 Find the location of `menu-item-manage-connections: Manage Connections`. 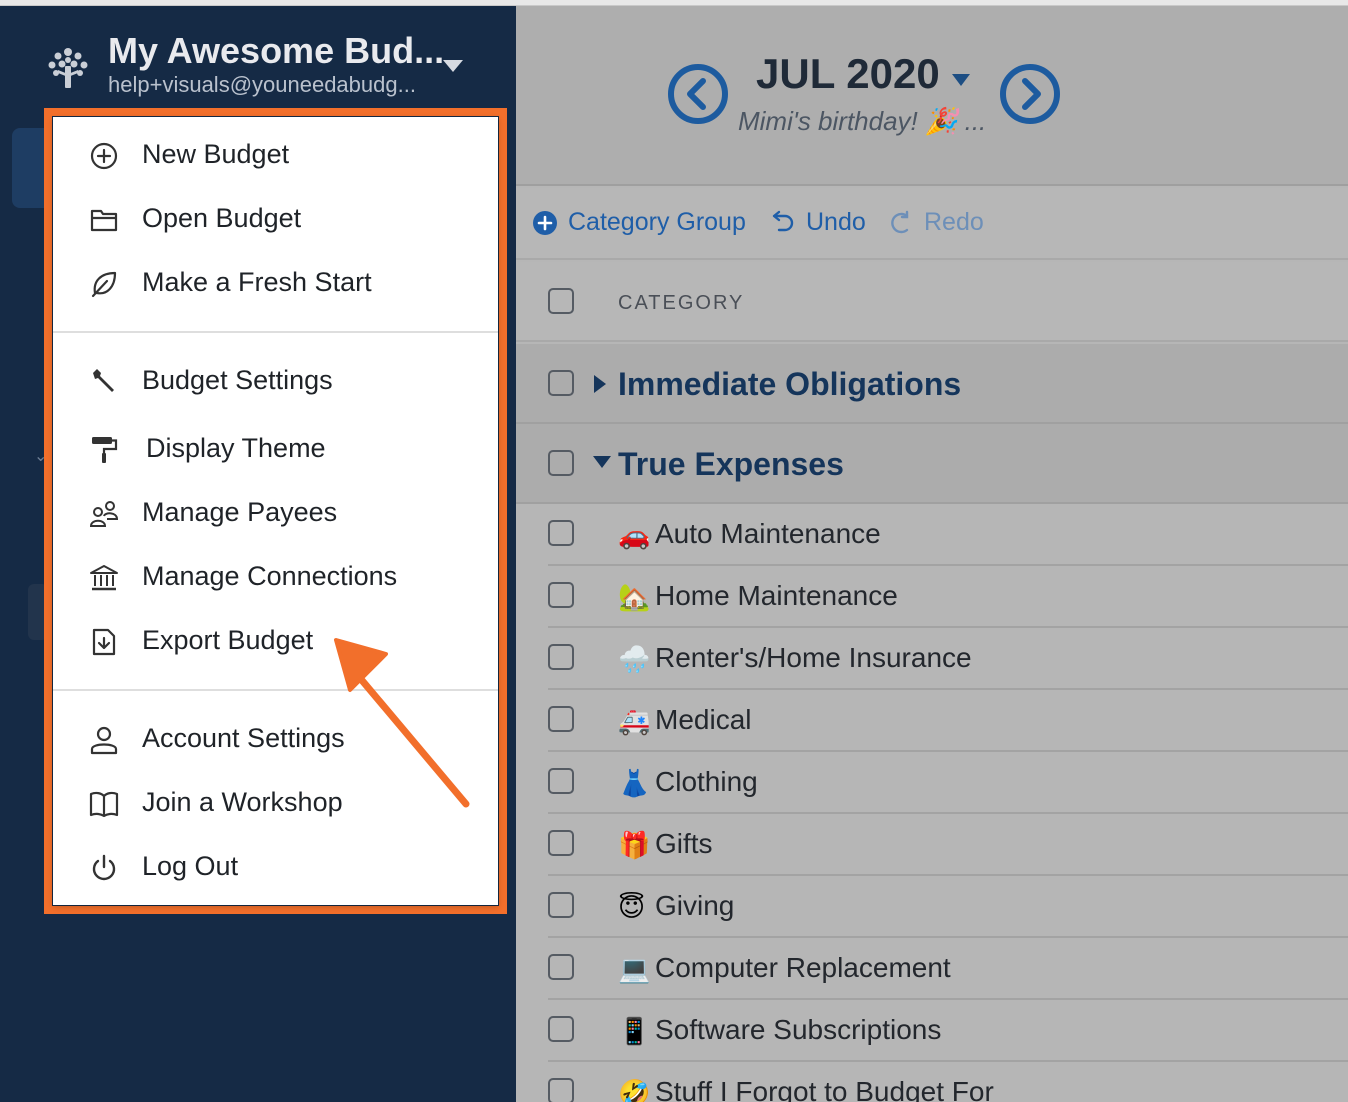

menu-item-manage-connections: Manage Connections is located at coordinates (275, 577).